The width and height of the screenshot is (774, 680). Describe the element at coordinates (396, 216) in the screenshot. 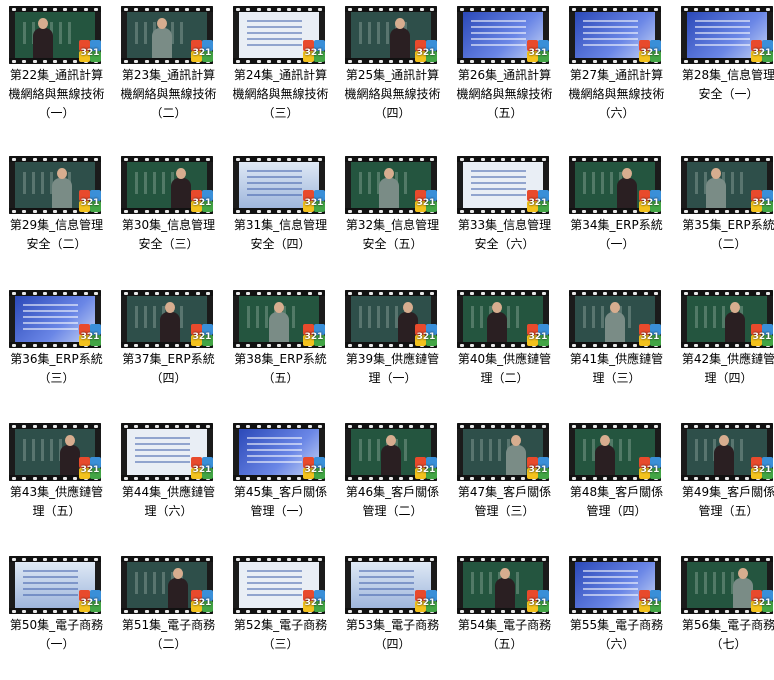

I see `video-file-item: 321 第32集_信息管理安全（五）` at that location.